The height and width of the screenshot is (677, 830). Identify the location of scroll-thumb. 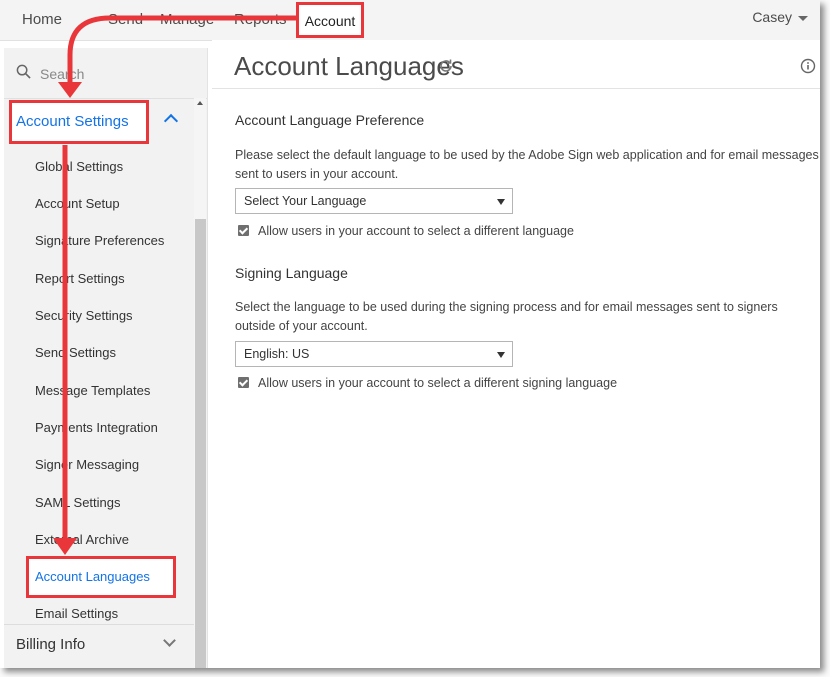
(200, 443).